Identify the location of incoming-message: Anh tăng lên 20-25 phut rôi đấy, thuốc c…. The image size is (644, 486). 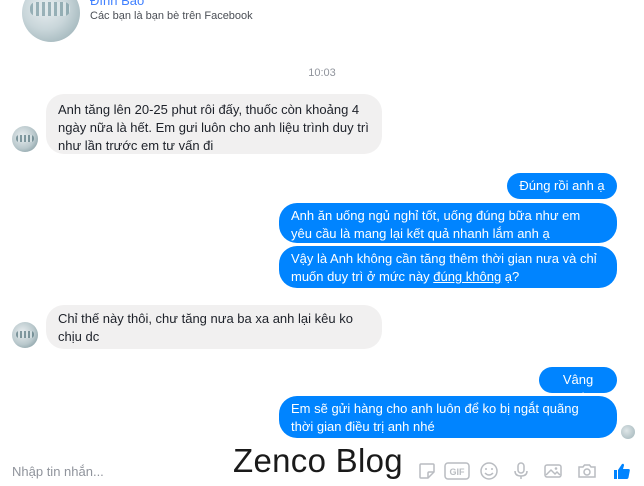
(214, 124).